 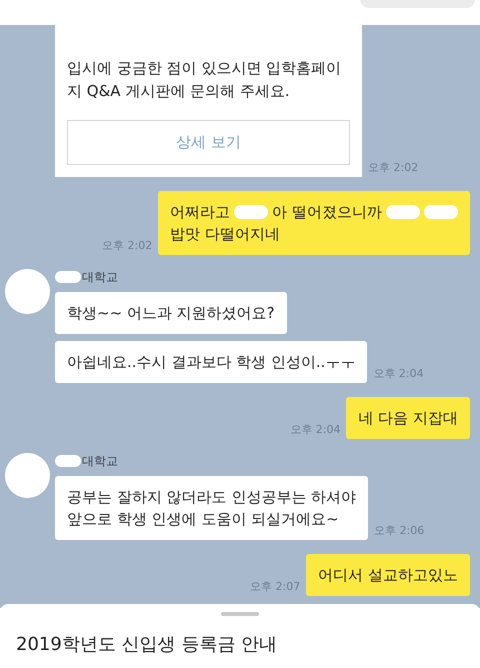 What do you see at coordinates (211, 508) in the screenshot?
I see `received-message: 공부는 잘하지 않더라도 인성공부는 하셔야 앞으로 학생 인생에 도움이 되실거에요~` at bounding box center [211, 508].